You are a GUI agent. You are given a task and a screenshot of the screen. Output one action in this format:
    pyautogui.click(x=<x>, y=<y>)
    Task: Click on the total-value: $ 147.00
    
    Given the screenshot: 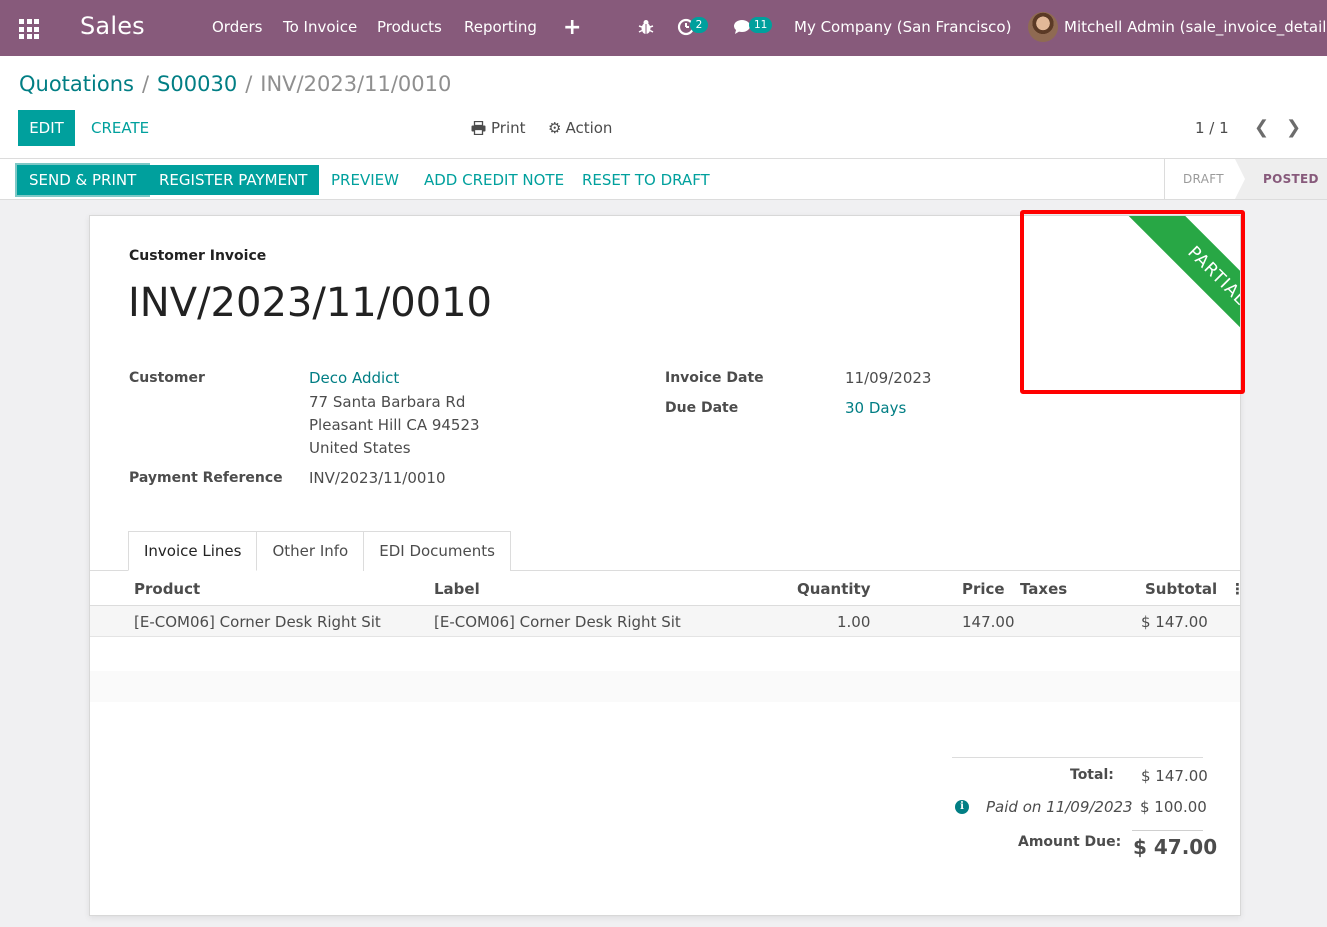 What is the action you would take?
    pyautogui.click(x=1174, y=776)
    